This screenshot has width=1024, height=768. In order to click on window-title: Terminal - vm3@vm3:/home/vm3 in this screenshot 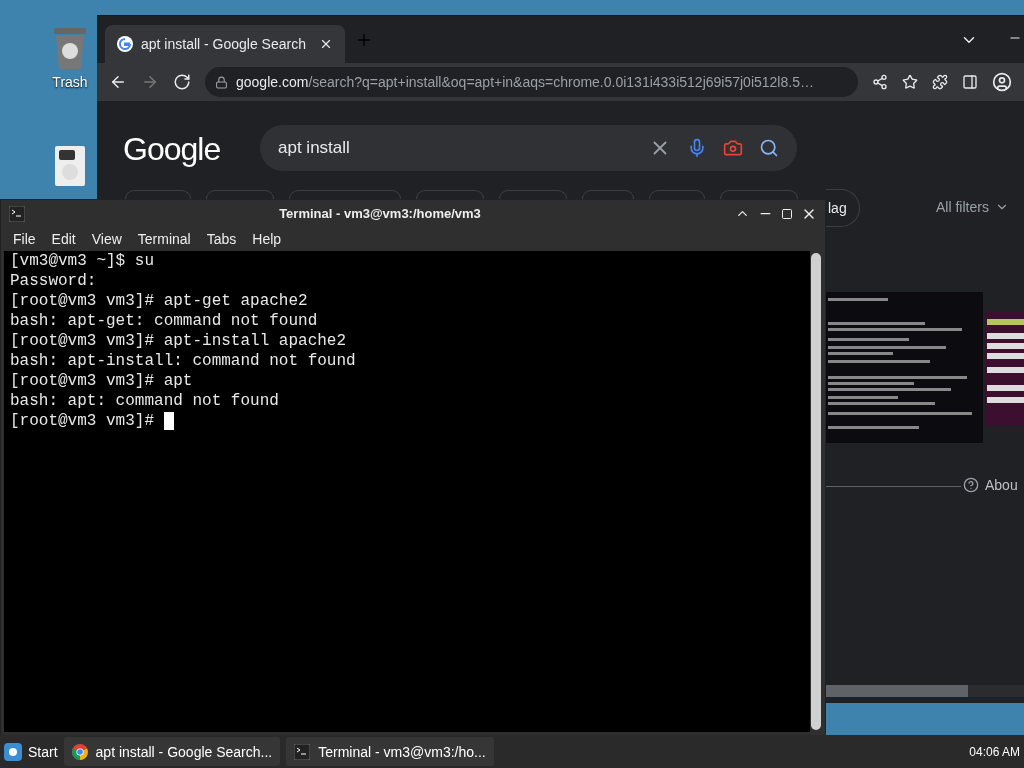, I will do `click(380, 213)`.